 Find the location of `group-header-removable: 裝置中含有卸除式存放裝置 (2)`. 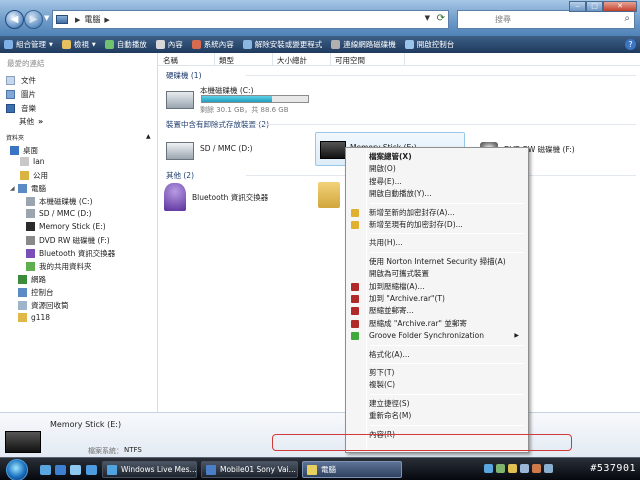

group-header-removable: 裝置中含有卸除式存放裝置 (2) is located at coordinates (401, 124).